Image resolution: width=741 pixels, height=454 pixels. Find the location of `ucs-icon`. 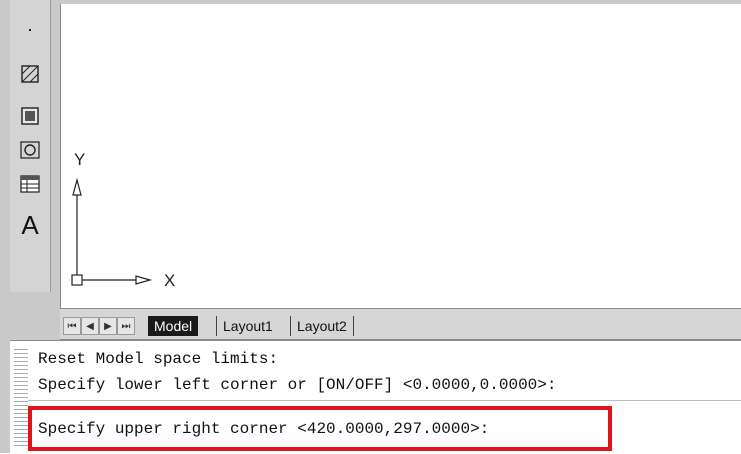

ucs-icon is located at coordinates (112, 231).